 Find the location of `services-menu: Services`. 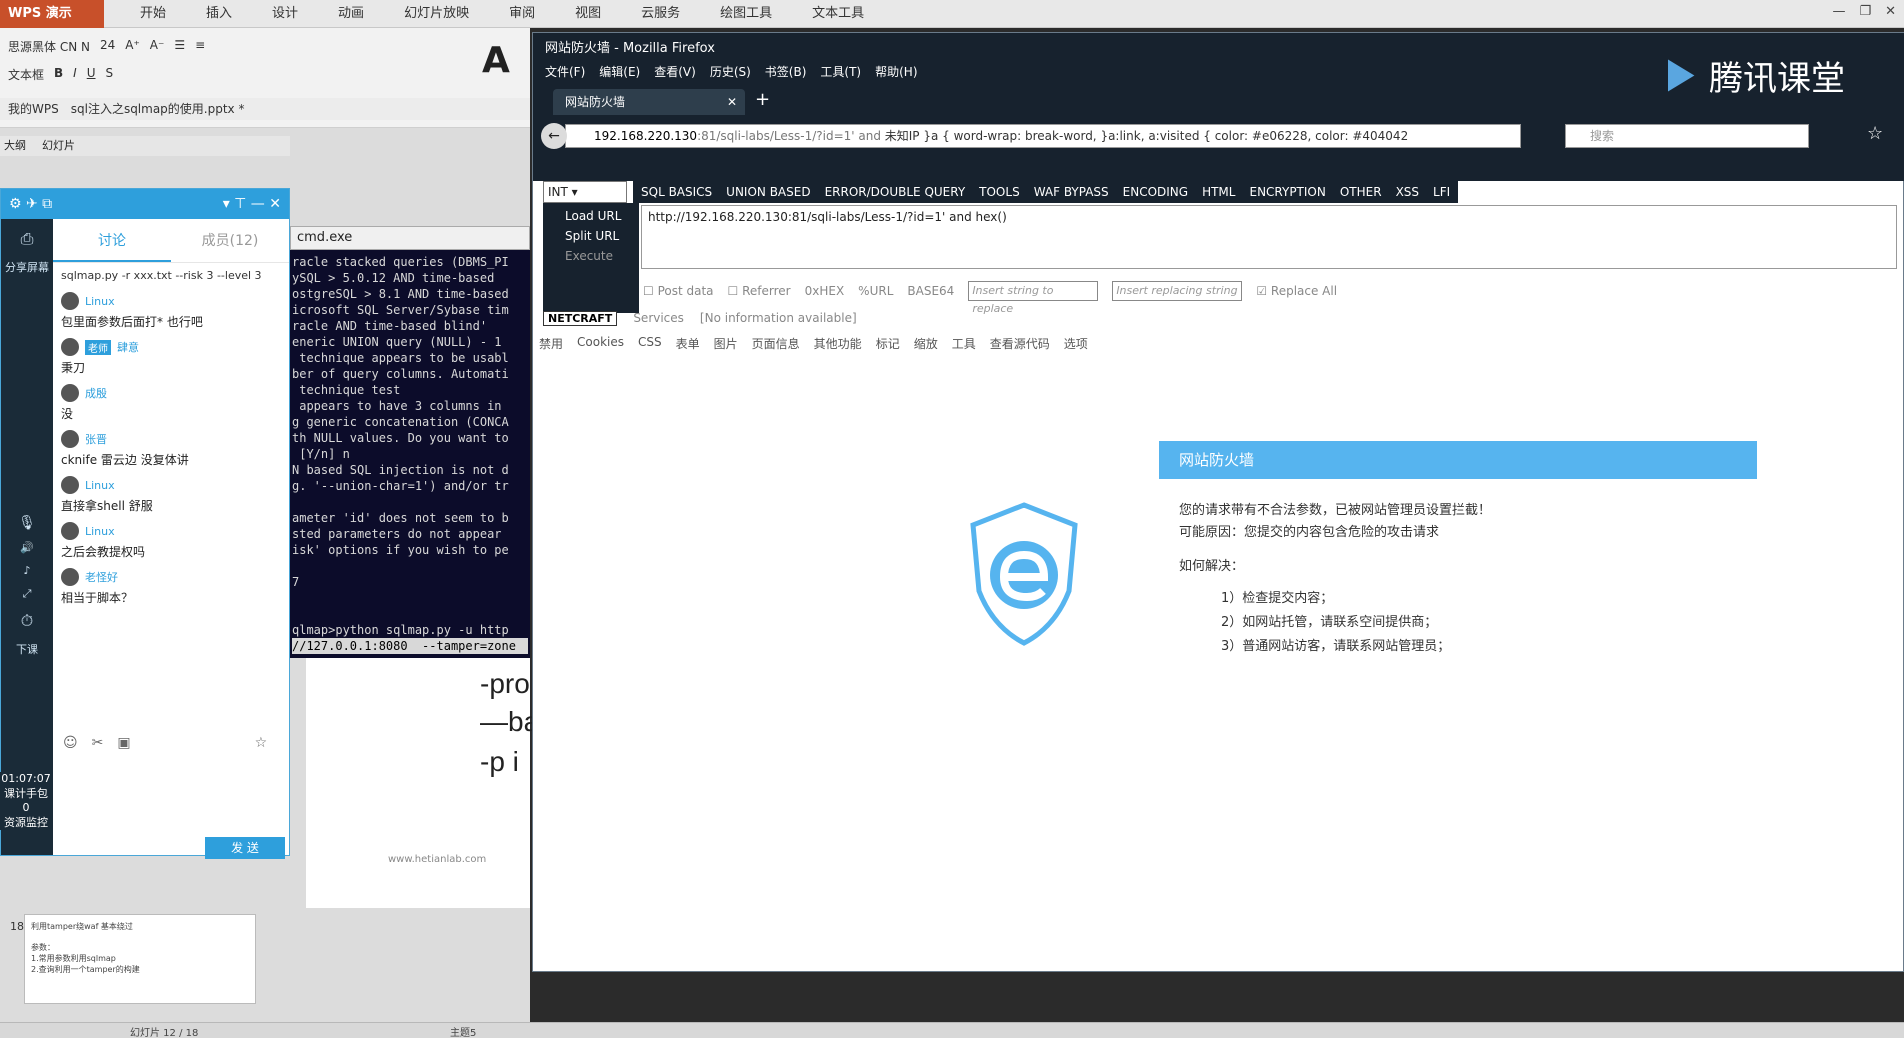

services-menu: Services is located at coordinates (658, 318).